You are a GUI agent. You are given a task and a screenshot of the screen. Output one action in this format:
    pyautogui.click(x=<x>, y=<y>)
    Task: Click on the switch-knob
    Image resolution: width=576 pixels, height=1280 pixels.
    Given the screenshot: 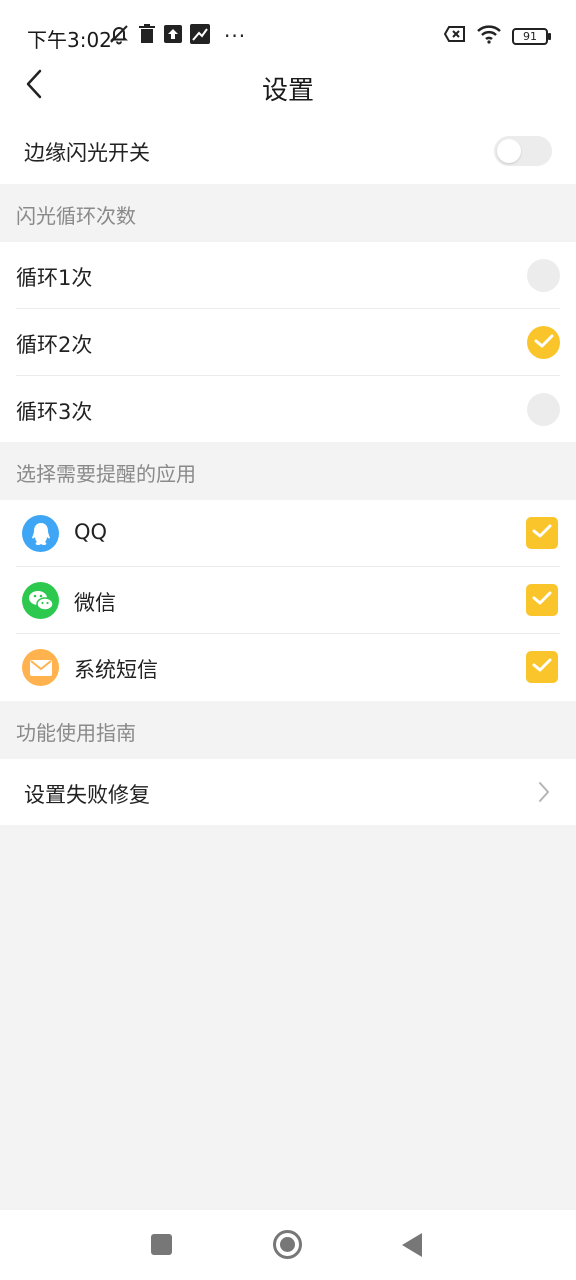 What is the action you would take?
    pyautogui.click(x=509, y=151)
    